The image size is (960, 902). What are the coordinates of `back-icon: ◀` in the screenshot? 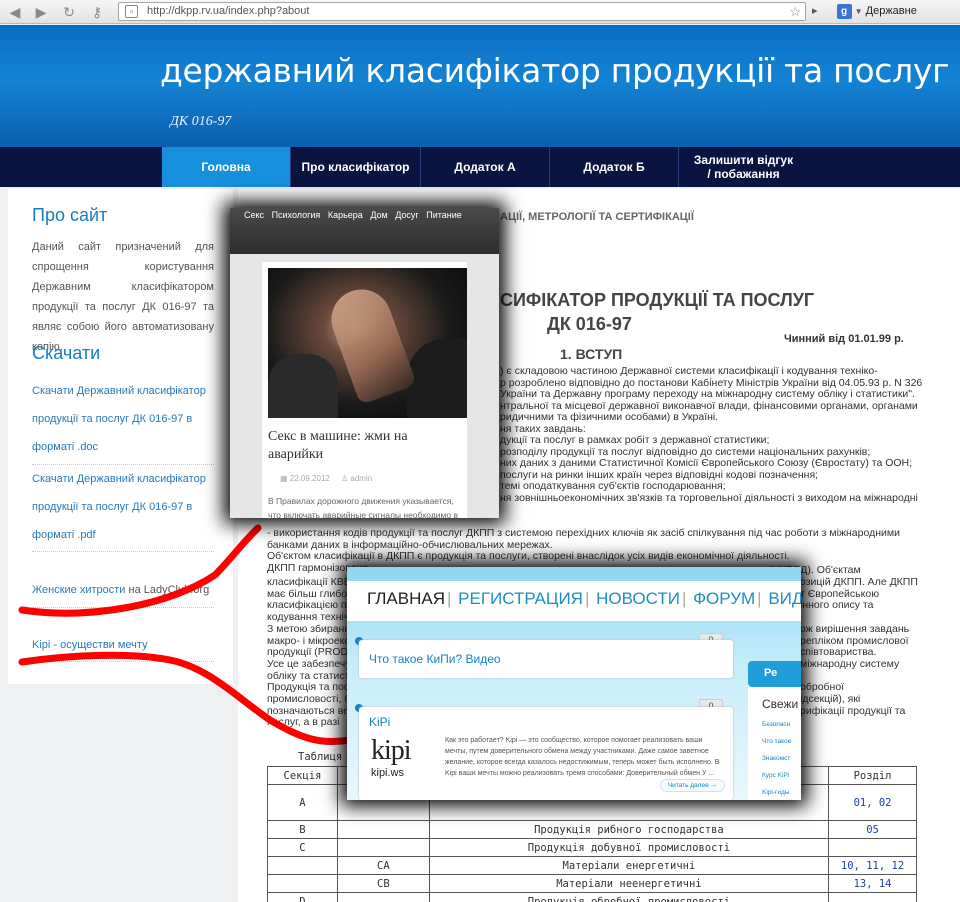 It's located at (15, 12).